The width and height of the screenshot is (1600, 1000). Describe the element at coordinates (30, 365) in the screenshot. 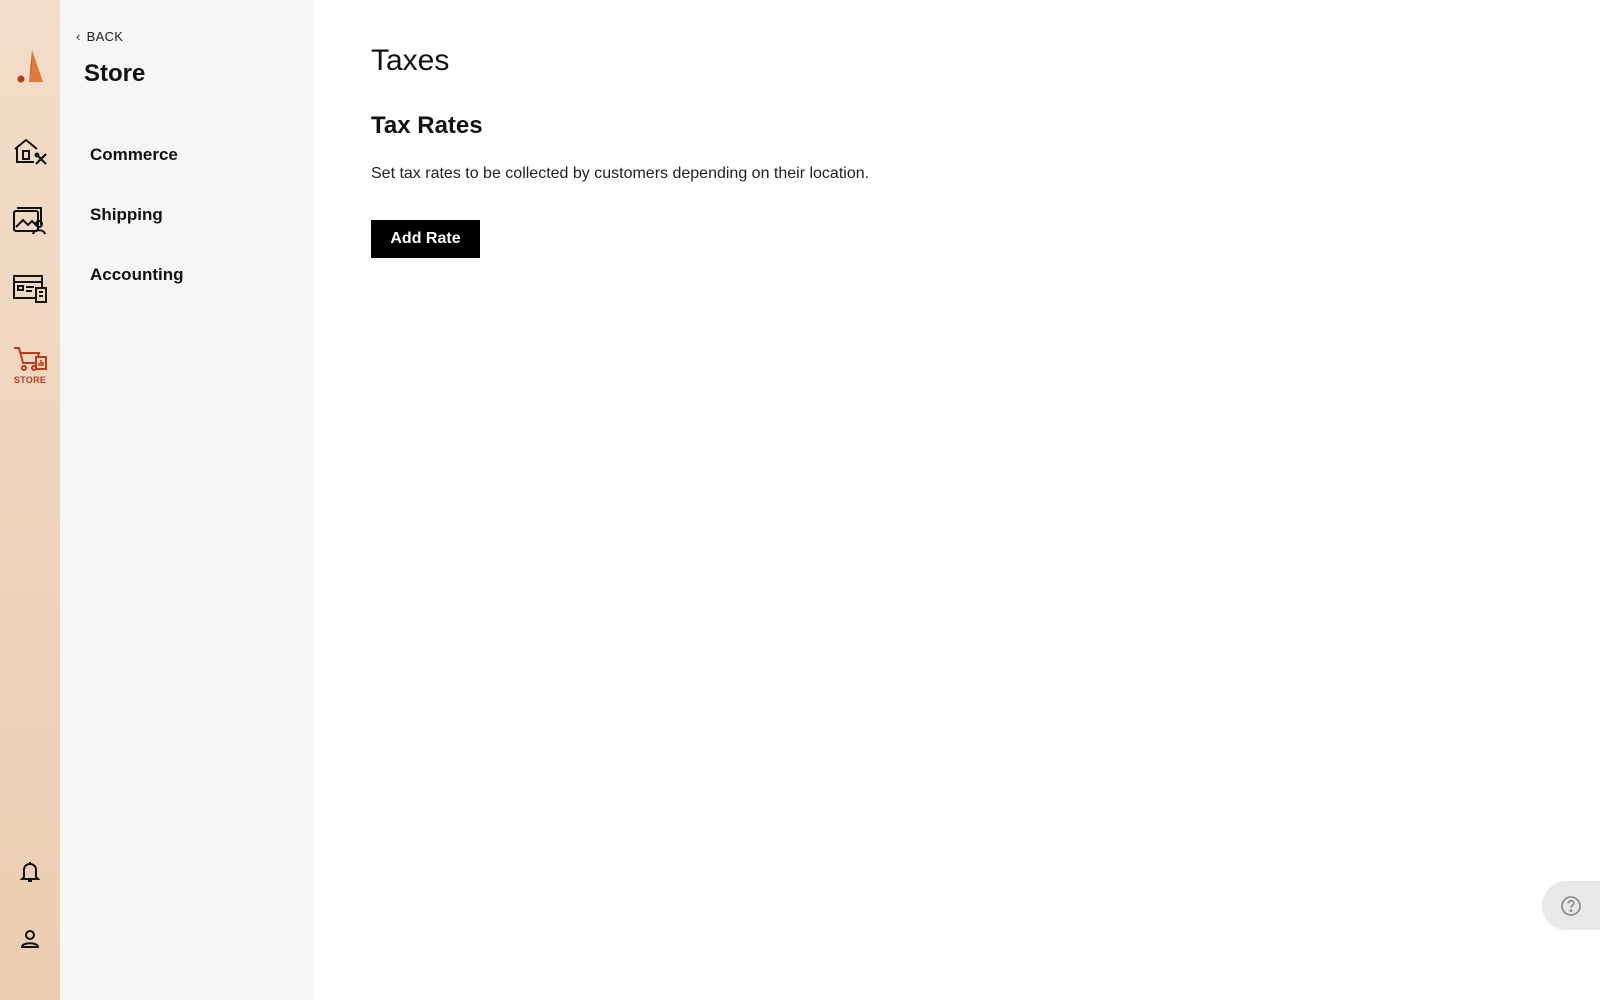

I see `store-cart-icon: STORE` at that location.